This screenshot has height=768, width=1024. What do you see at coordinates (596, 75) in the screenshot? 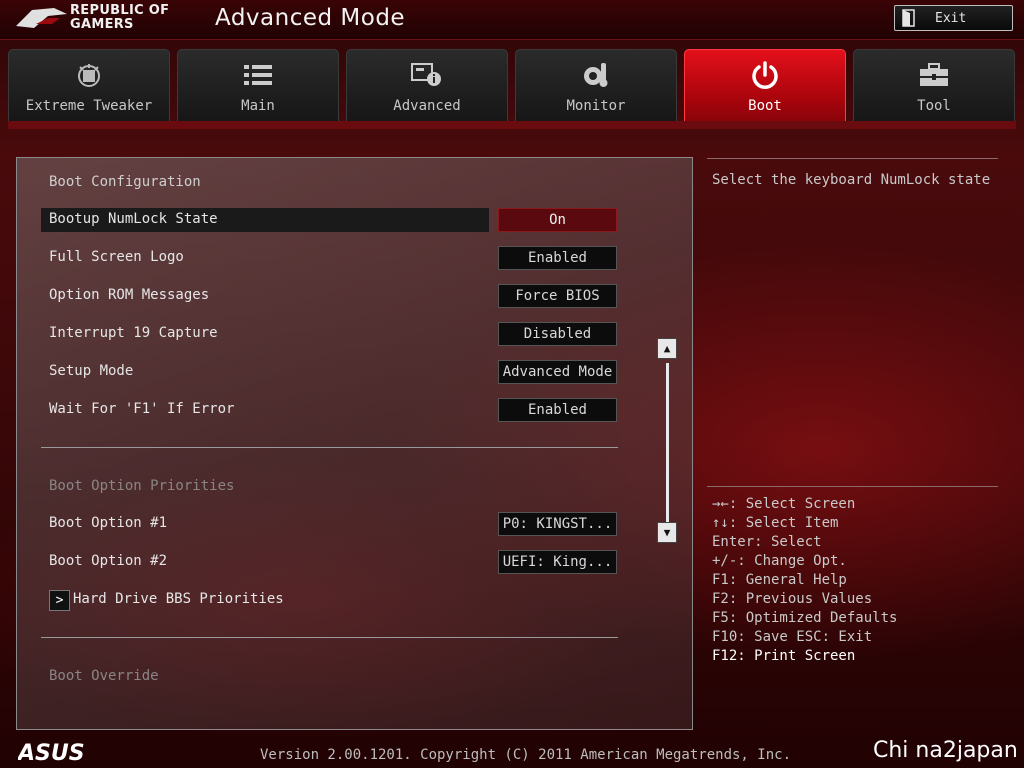
I see `thermometer-gear-icon` at bounding box center [596, 75].